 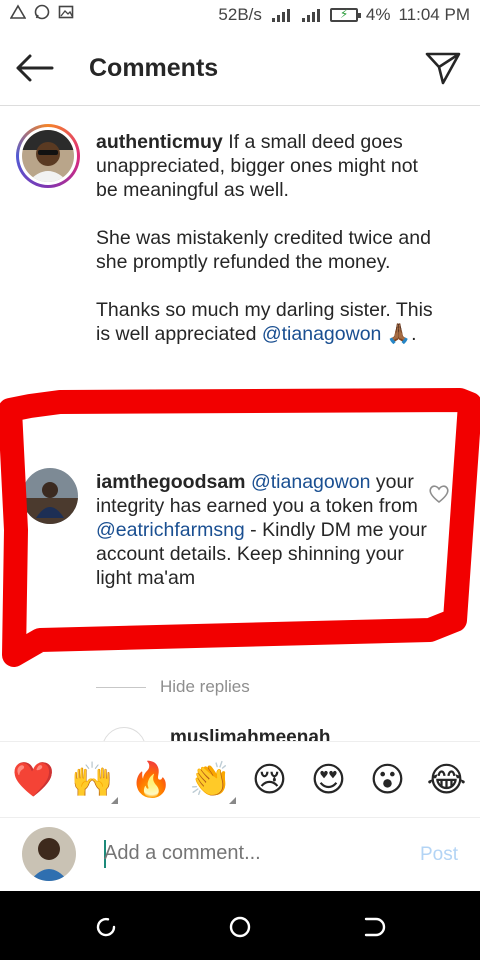 What do you see at coordinates (171, 482) in the screenshot?
I see `comment-username: iamthegoodsam` at bounding box center [171, 482].